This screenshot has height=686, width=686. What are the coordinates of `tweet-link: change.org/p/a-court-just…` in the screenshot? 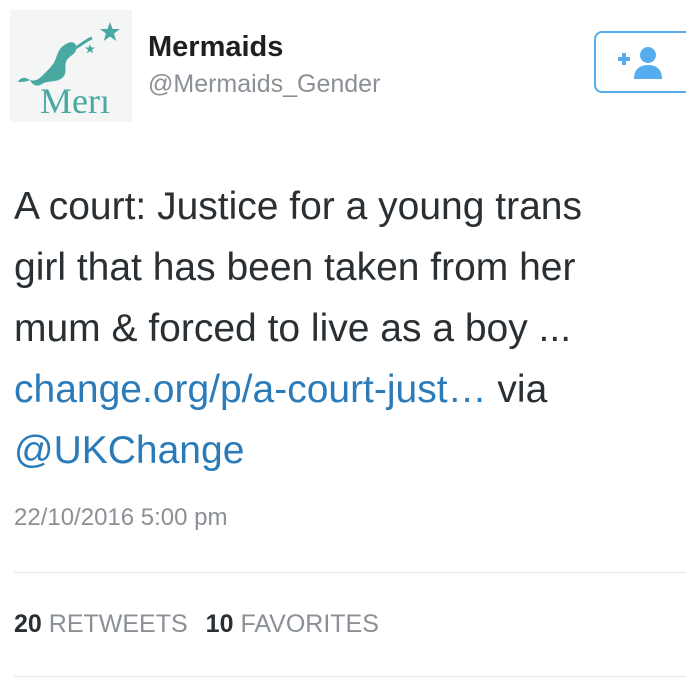 It's located at (250, 389).